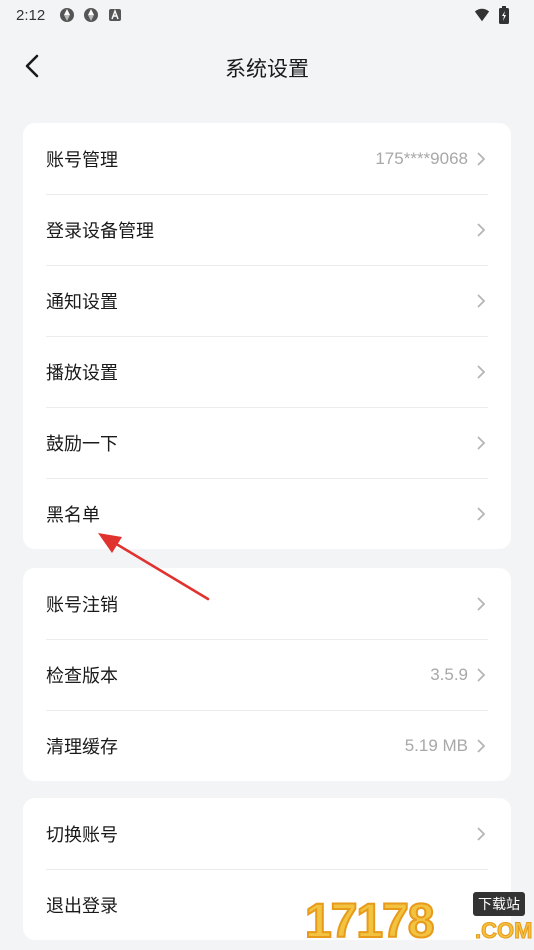 Image resolution: width=534 pixels, height=950 pixels. Describe the element at coordinates (267, 158) in the screenshot. I see `row-account-management: 账号管理 175****9068` at that location.